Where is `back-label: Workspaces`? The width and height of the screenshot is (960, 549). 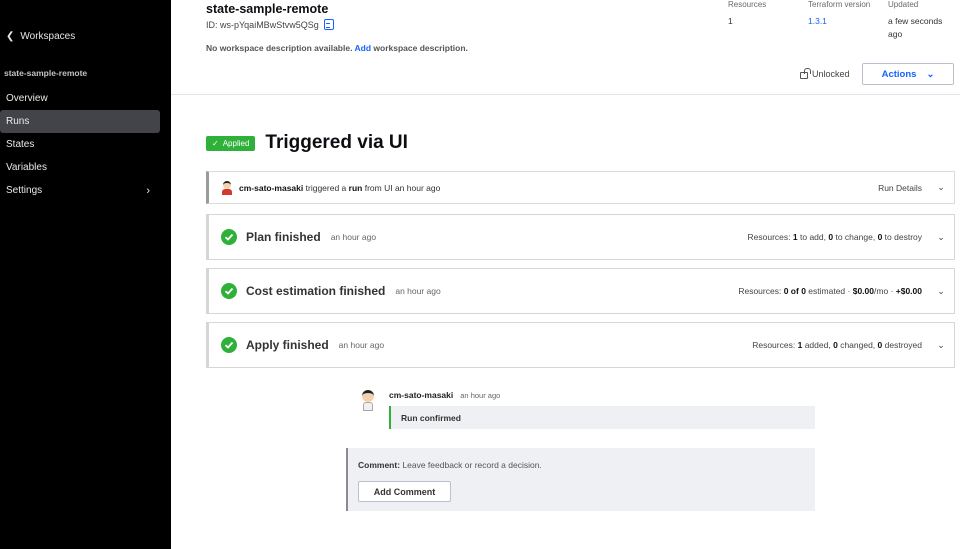 back-label: Workspaces is located at coordinates (48, 36).